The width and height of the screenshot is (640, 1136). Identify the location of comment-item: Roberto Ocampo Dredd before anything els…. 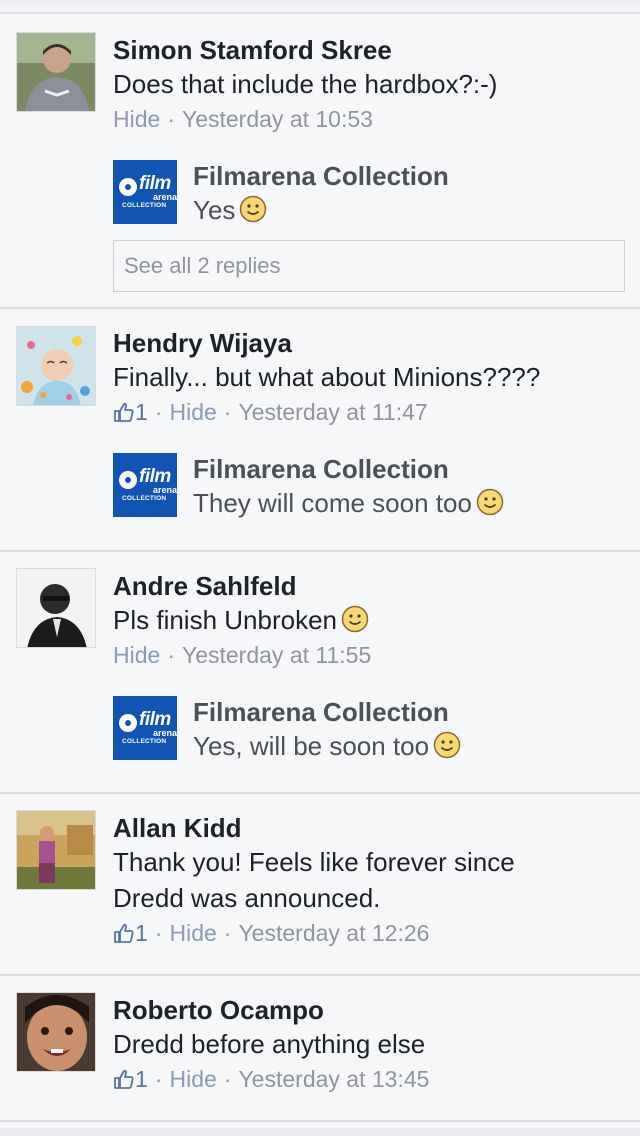
(320, 1050).